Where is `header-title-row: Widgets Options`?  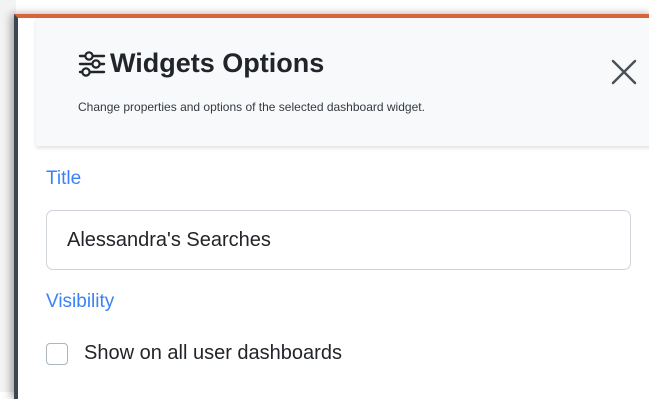
header-title-row: Widgets Options is located at coordinates (200, 63).